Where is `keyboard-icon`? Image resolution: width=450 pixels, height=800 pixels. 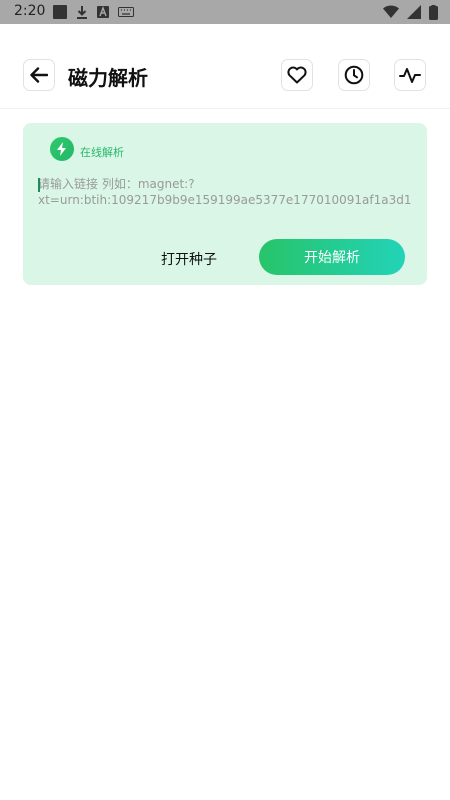 keyboard-icon is located at coordinates (126, 12).